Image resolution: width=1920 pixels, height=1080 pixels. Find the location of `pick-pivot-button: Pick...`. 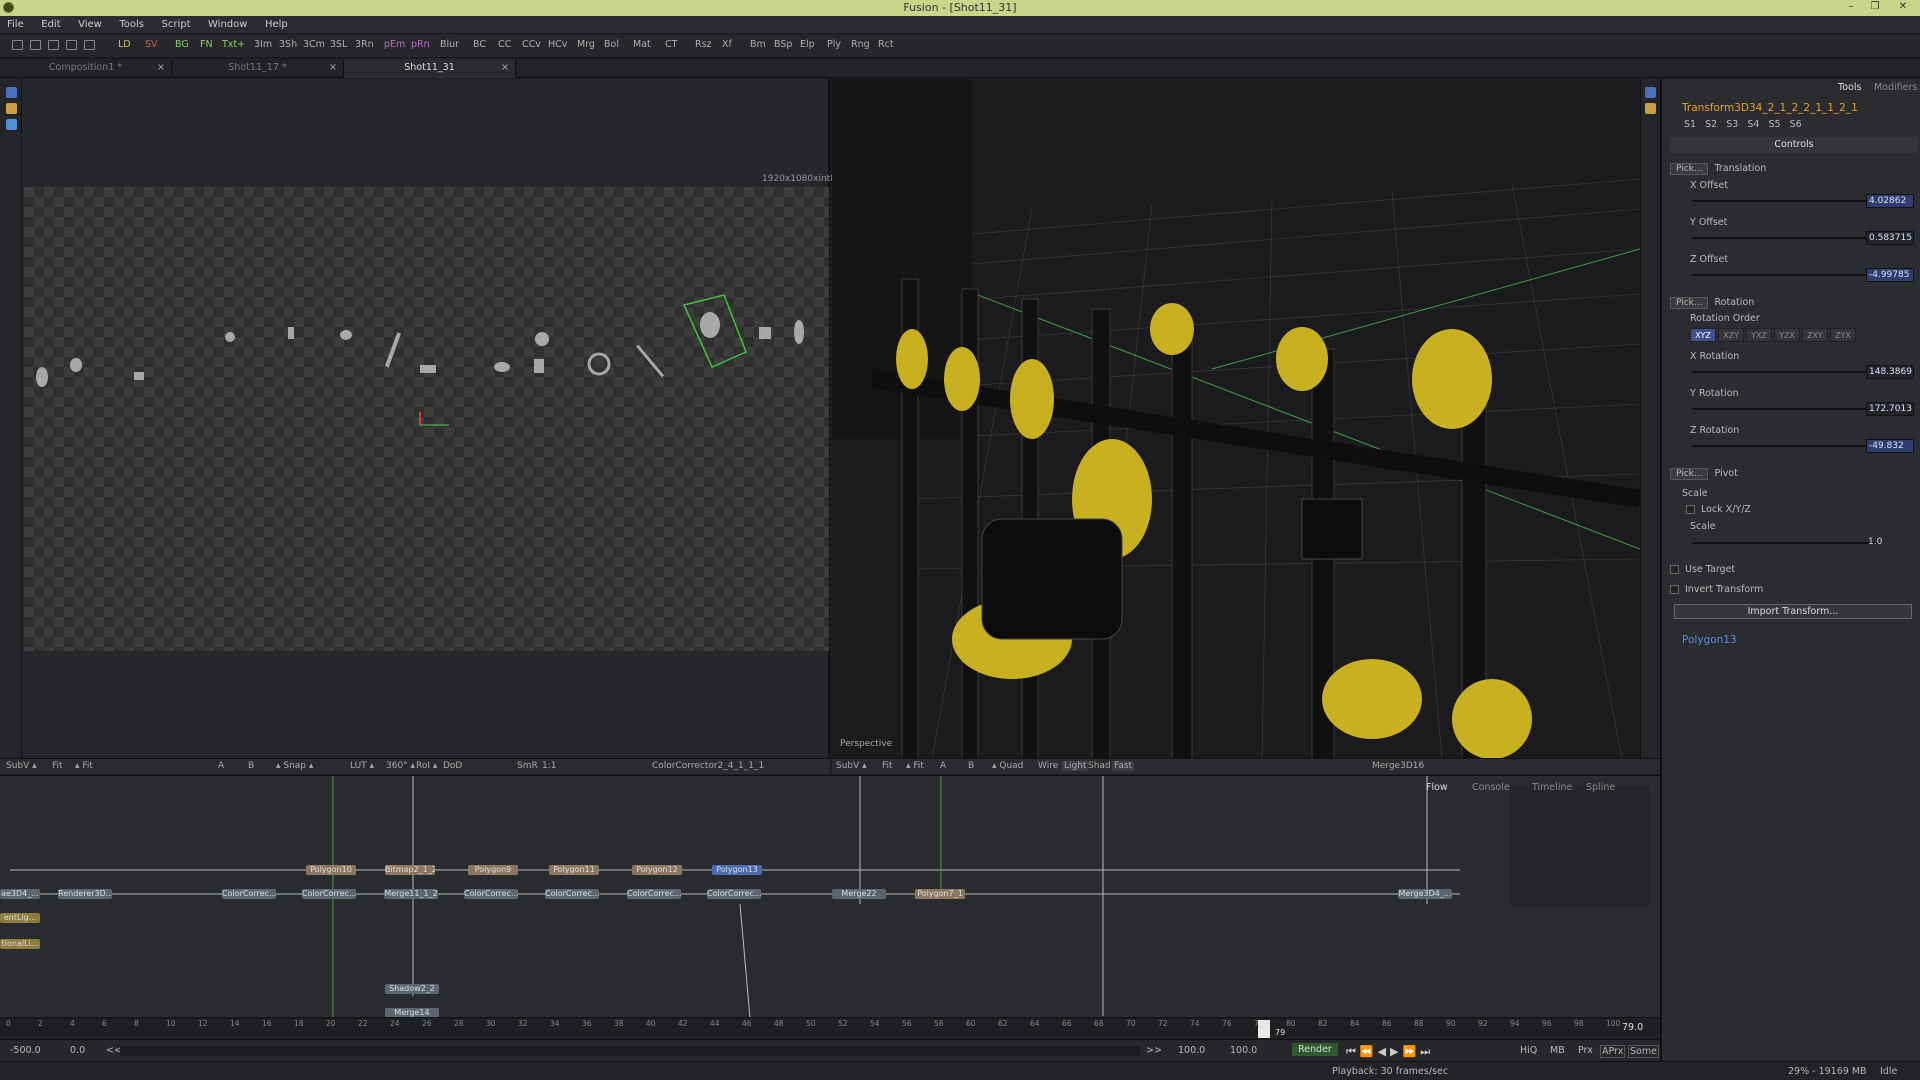

pick-pivot-button: Pick... is located at coordinates (1689, 474).